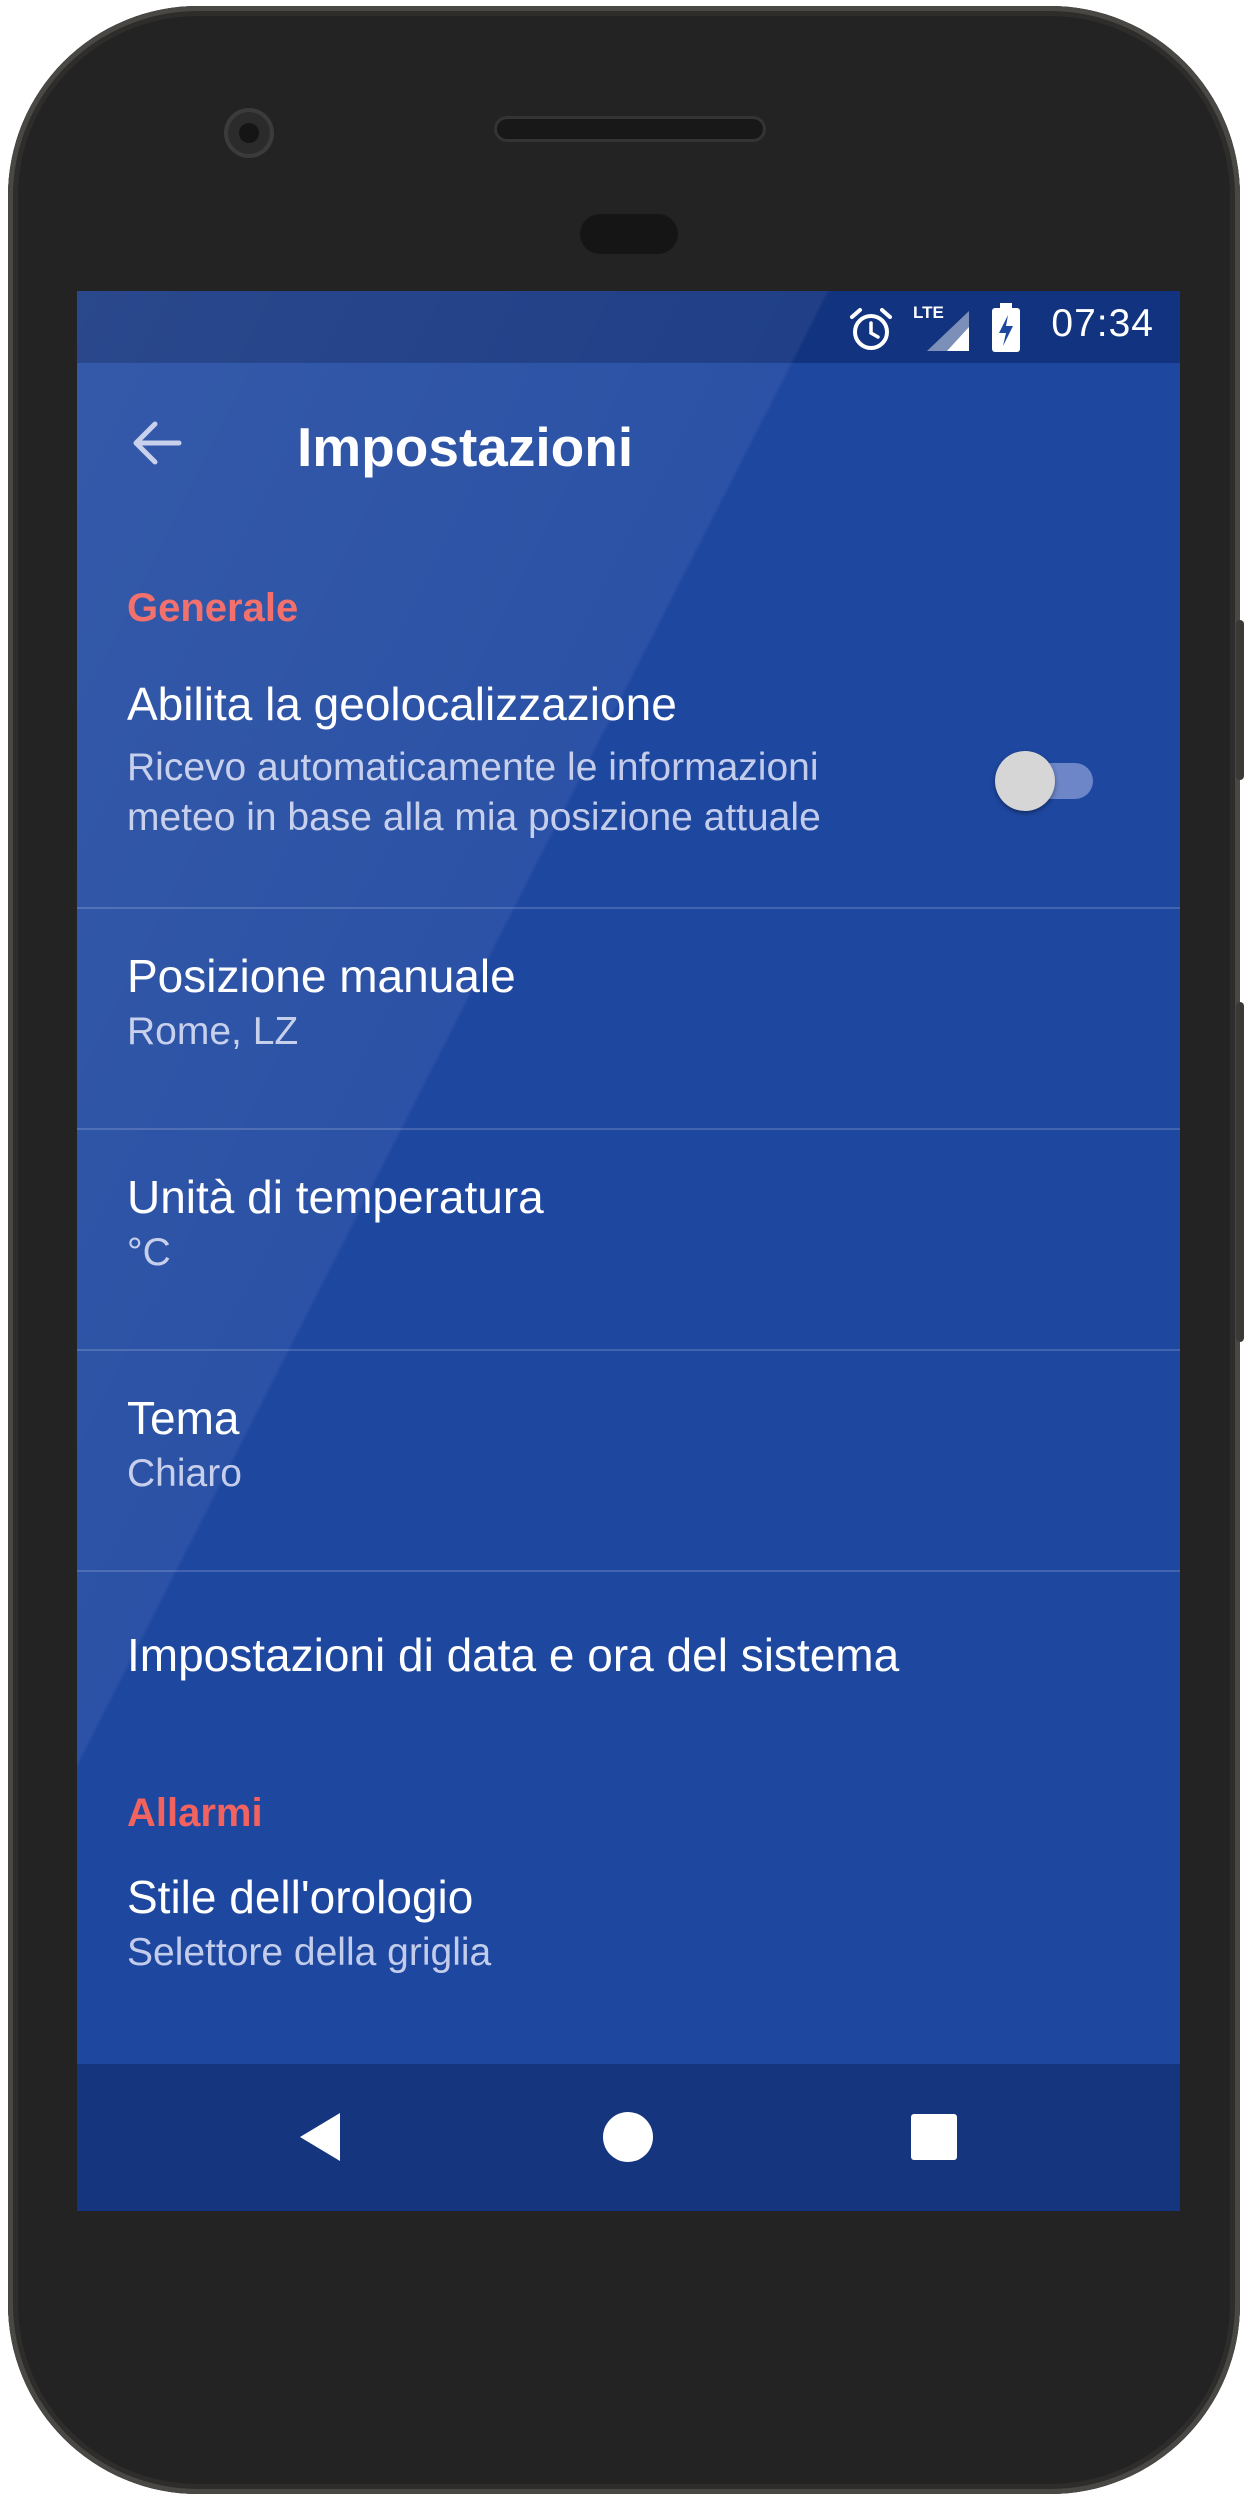 The image size is (1250, 2500). Describe the element at coordinates (195, 1813) in the screenshot. I see `section-header-alarms: Allarmi` at that location.